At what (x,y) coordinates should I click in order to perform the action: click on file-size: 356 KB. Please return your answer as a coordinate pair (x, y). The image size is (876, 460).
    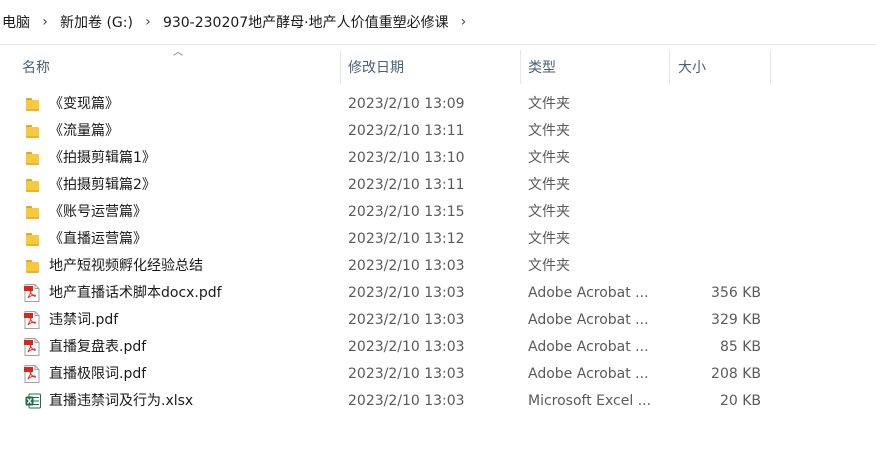
    Looking at the image, I should click on (736, 293).